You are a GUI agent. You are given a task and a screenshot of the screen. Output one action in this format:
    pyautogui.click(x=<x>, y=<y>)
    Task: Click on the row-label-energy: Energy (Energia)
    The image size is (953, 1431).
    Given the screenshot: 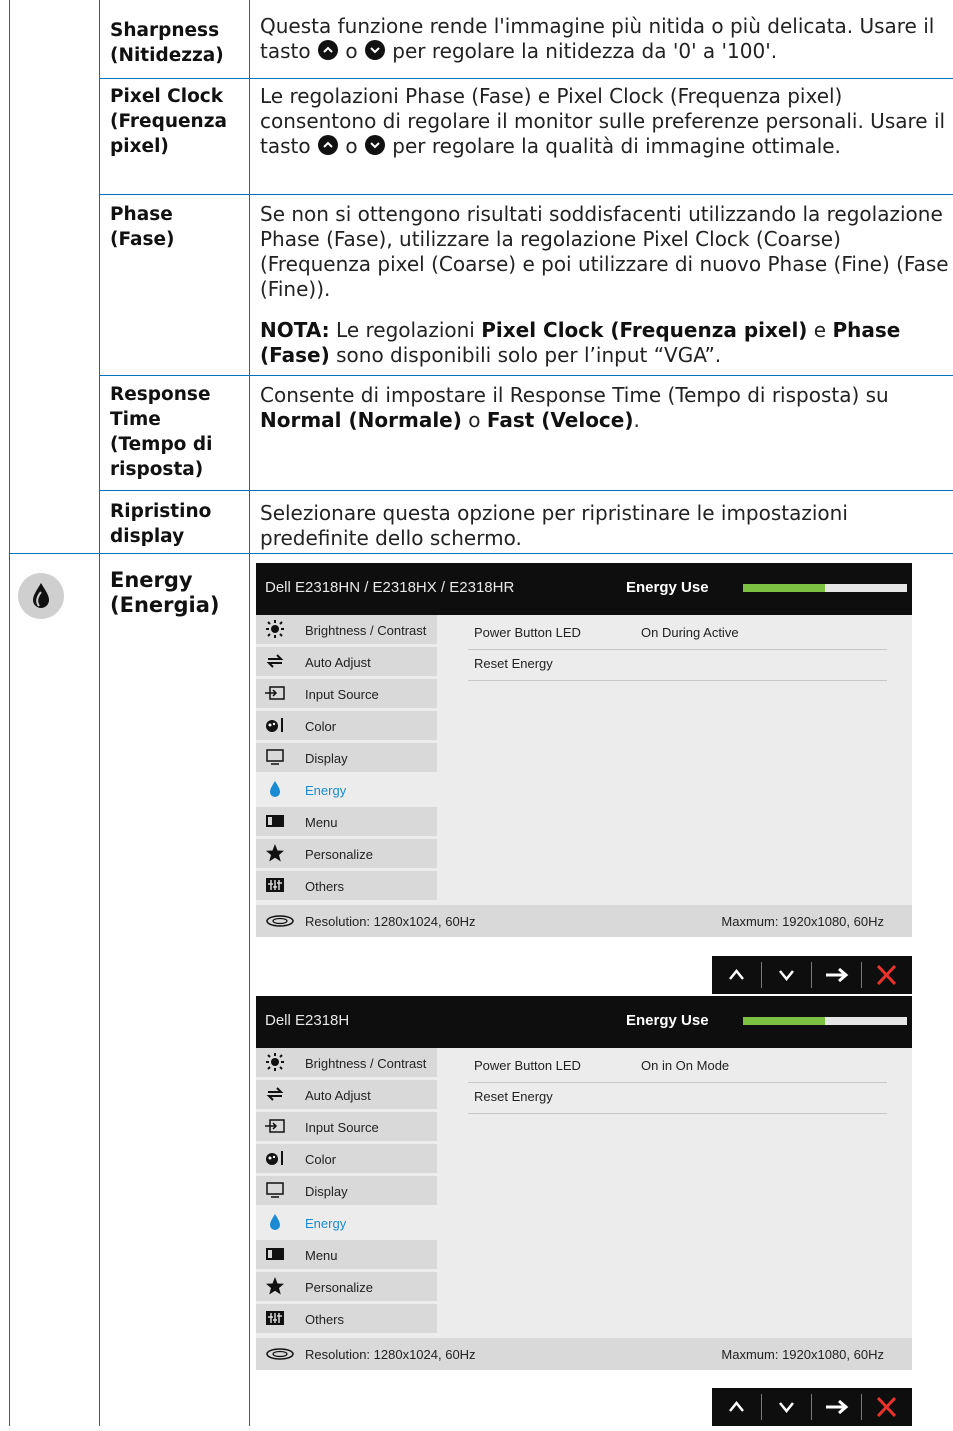 What is the action you would take?
    pyautogui.click(x=165, y=592)
    